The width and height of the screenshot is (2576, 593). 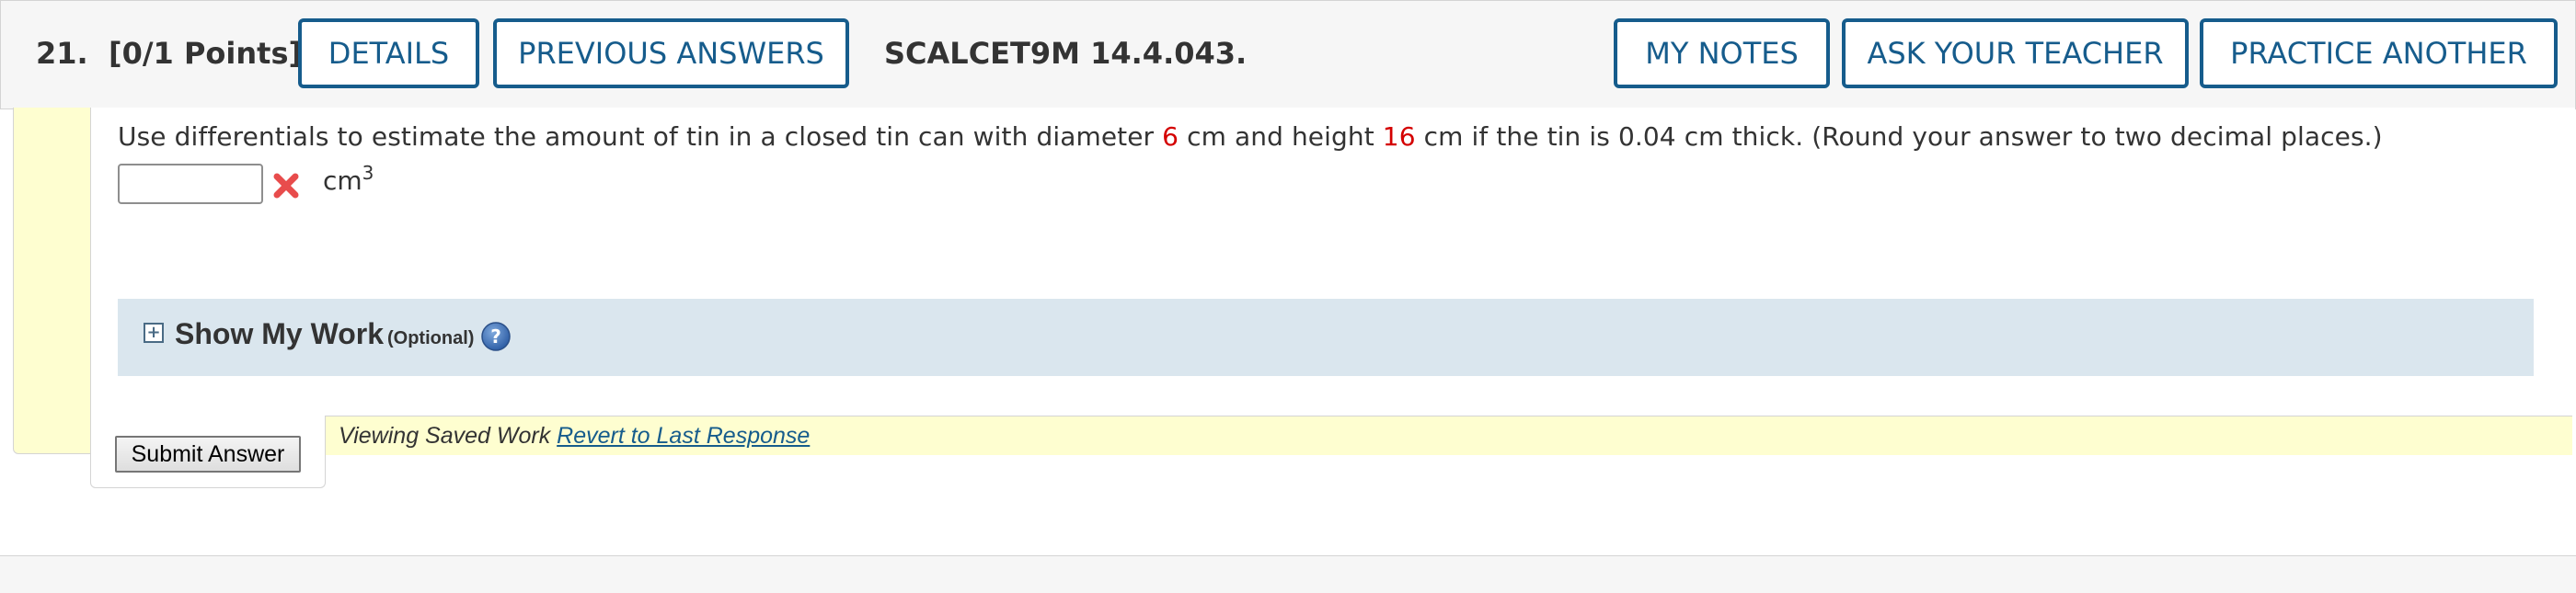 I want to click on question-points: 21. [0/1 Points], so click(x=169, y=53).